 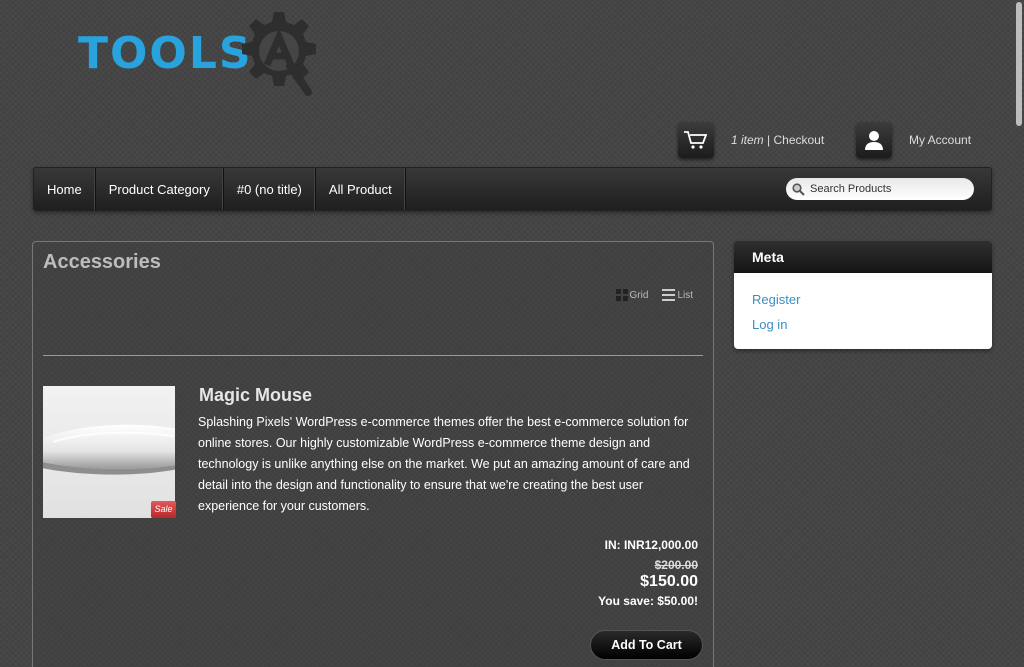 I want to click on add-to-cart-button: Add To Cart, so click(x=646, y=645).